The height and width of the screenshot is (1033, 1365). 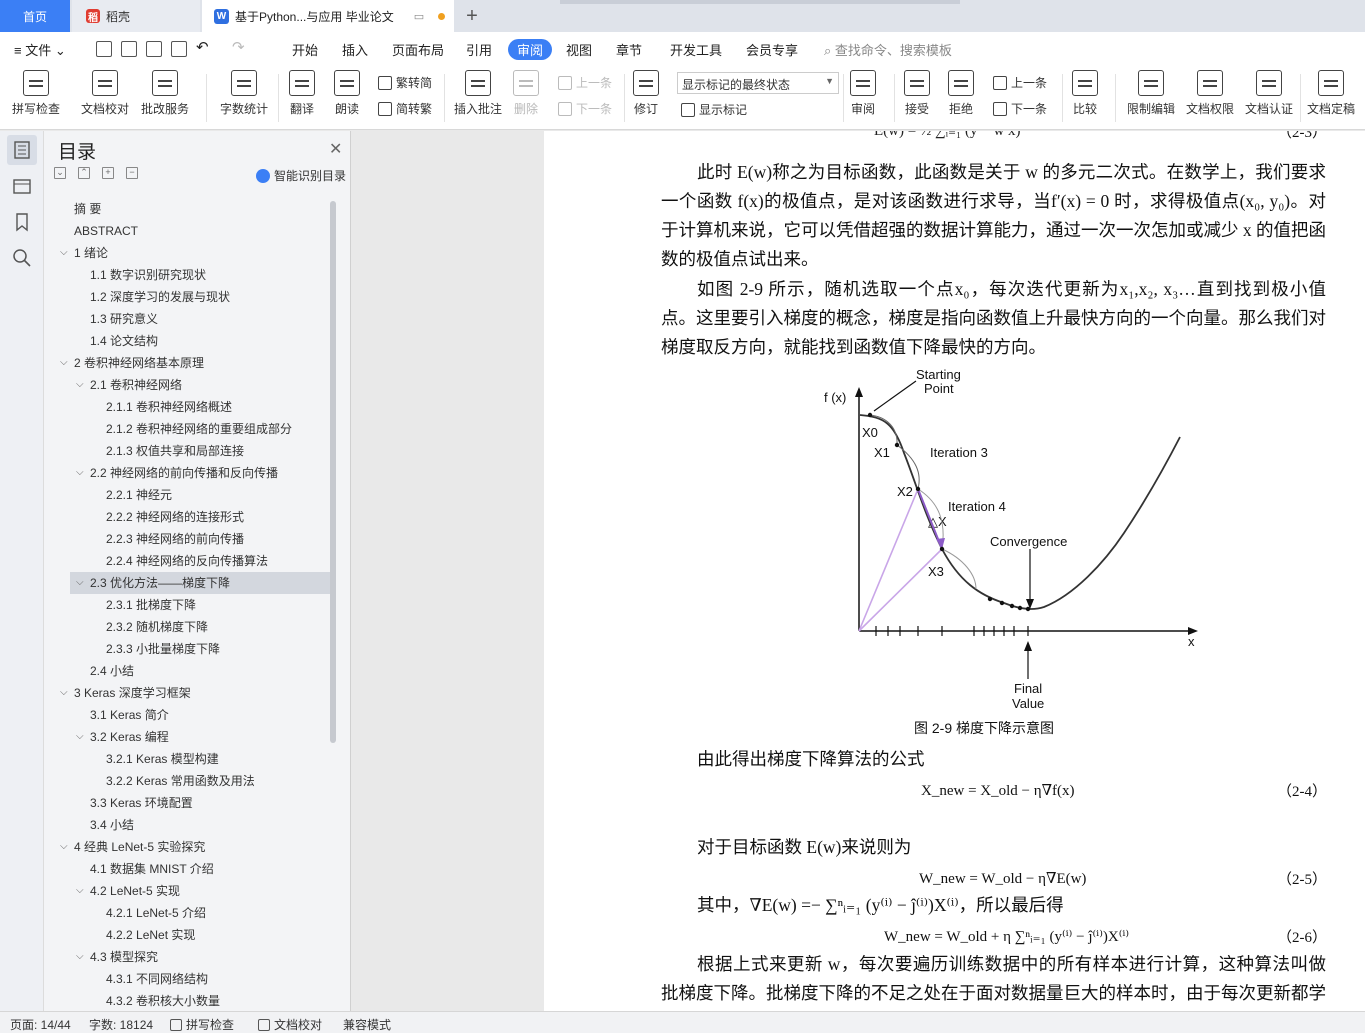 What do you see at coordinates (187, 385) in the screenshot?
I see `toc-item: ⌵ 2.1 卷积神经网络` at bounding box center [187, 385].